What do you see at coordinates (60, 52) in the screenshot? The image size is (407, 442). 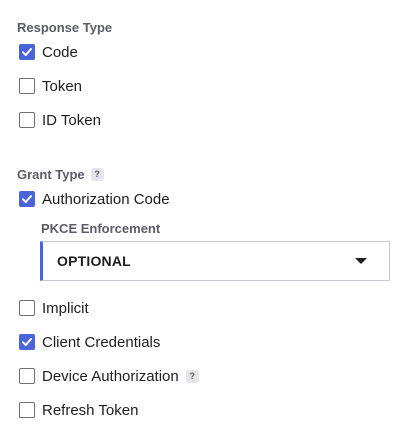 I see `checkbox-code-label: Code` at bounding box center [60, 52].